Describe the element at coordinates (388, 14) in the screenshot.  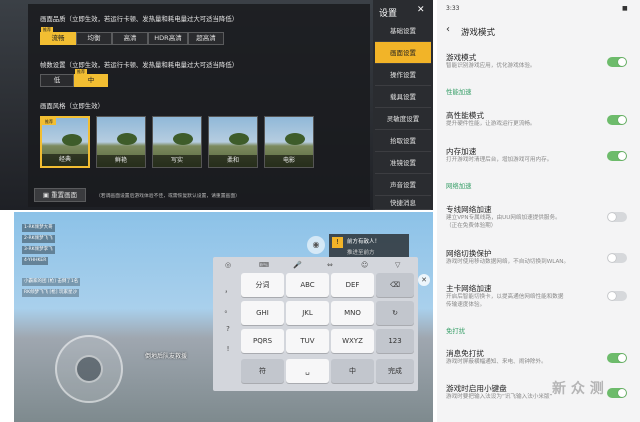
I see `settings-title: 设置` at that location.